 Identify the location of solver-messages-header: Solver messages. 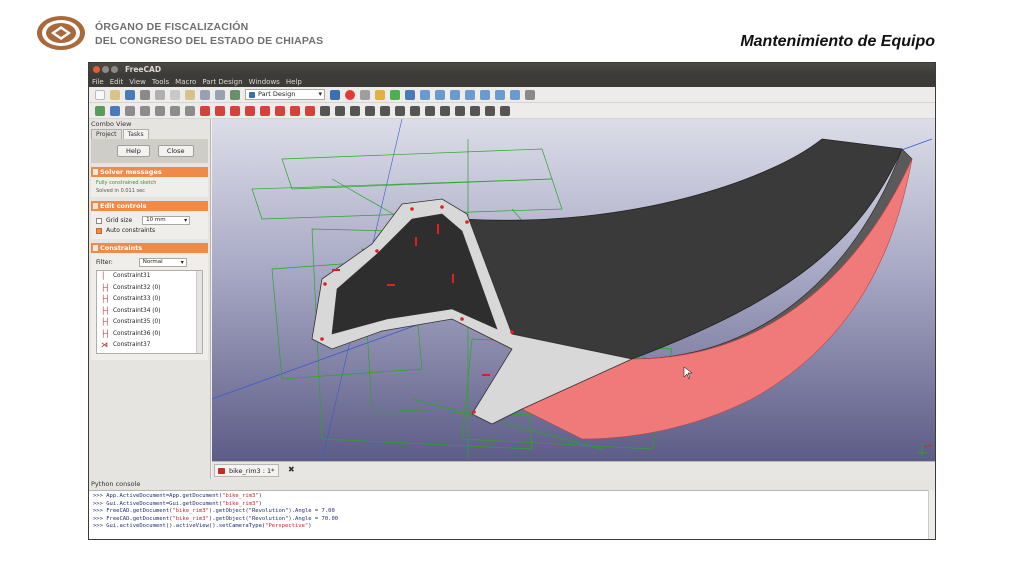
(149, 172).